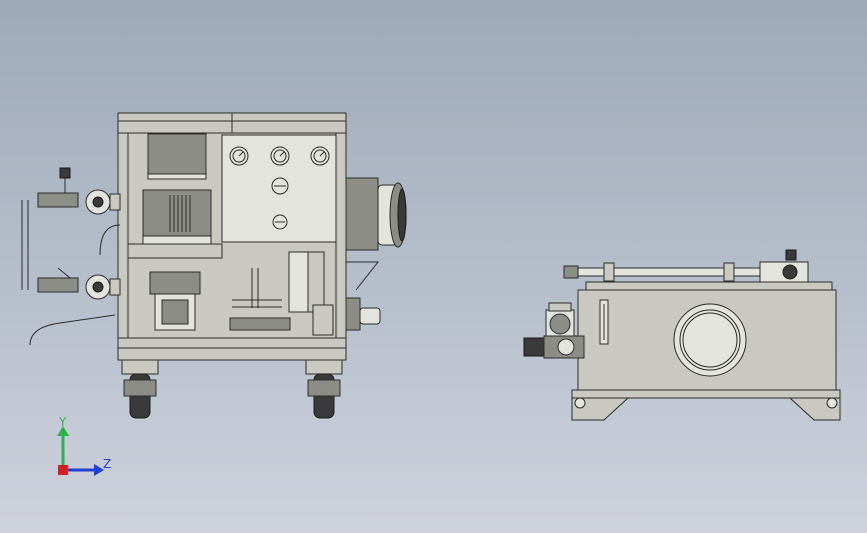 Image resolution: width=867 pixels, height=533 pixels. I want to click on left-pipe-manifold, so click(71, 267).